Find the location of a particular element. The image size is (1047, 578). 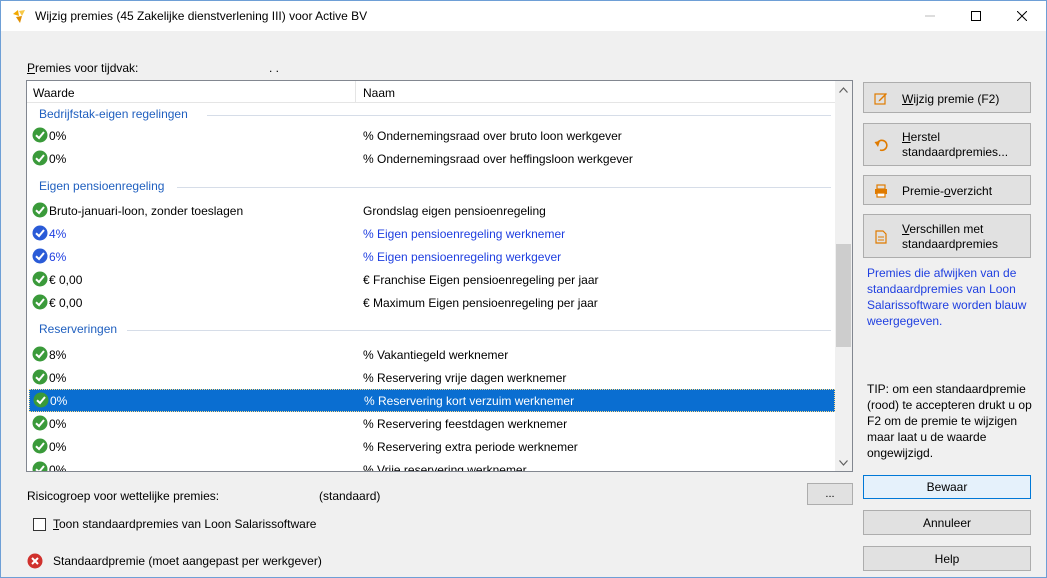

close-button is located at coordinates (1022, 16).